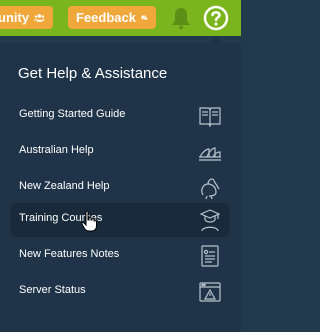 Image resolution: width=320 pixels, height=332 pixels. What do you see at coordinates (120, 220) in the screenshot?
I see `menu-item-training-courses: Training Courses` at bounding box center [120, 220].